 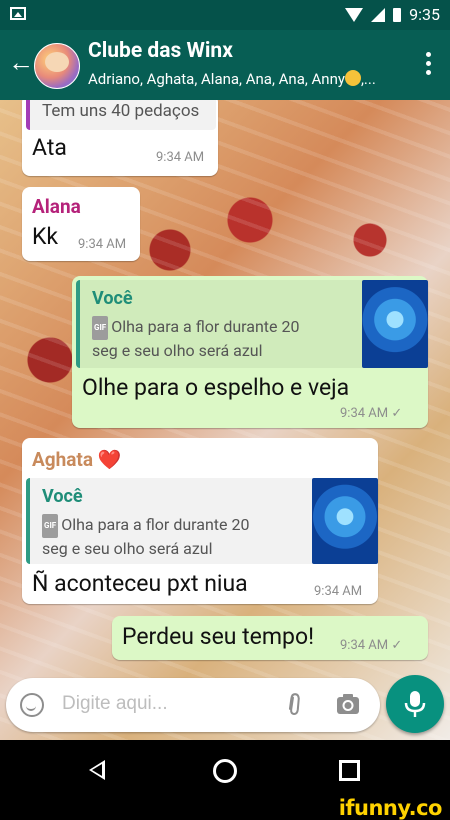 What do you see at coordinates (218, 636) in the screenshot?
I see `message-text: Perdeu seu tempo!` at bounding box center [218, 636].